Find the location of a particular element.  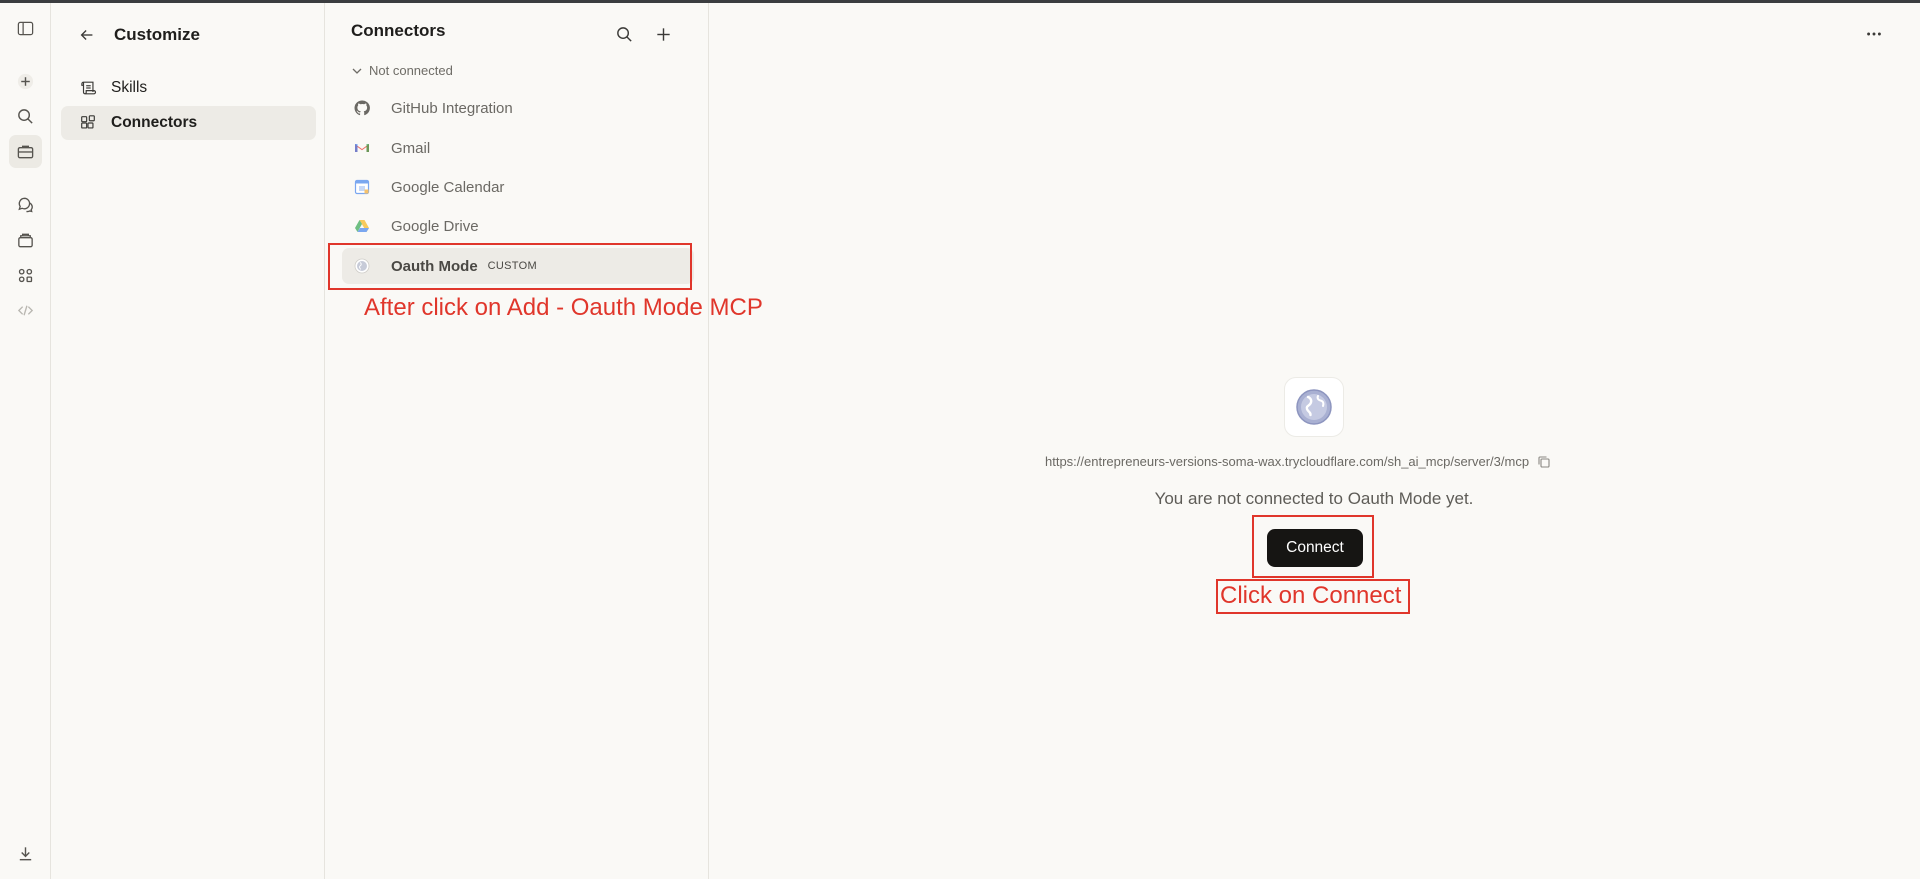

customize-header: Customize is located at coordinates (137, 35).